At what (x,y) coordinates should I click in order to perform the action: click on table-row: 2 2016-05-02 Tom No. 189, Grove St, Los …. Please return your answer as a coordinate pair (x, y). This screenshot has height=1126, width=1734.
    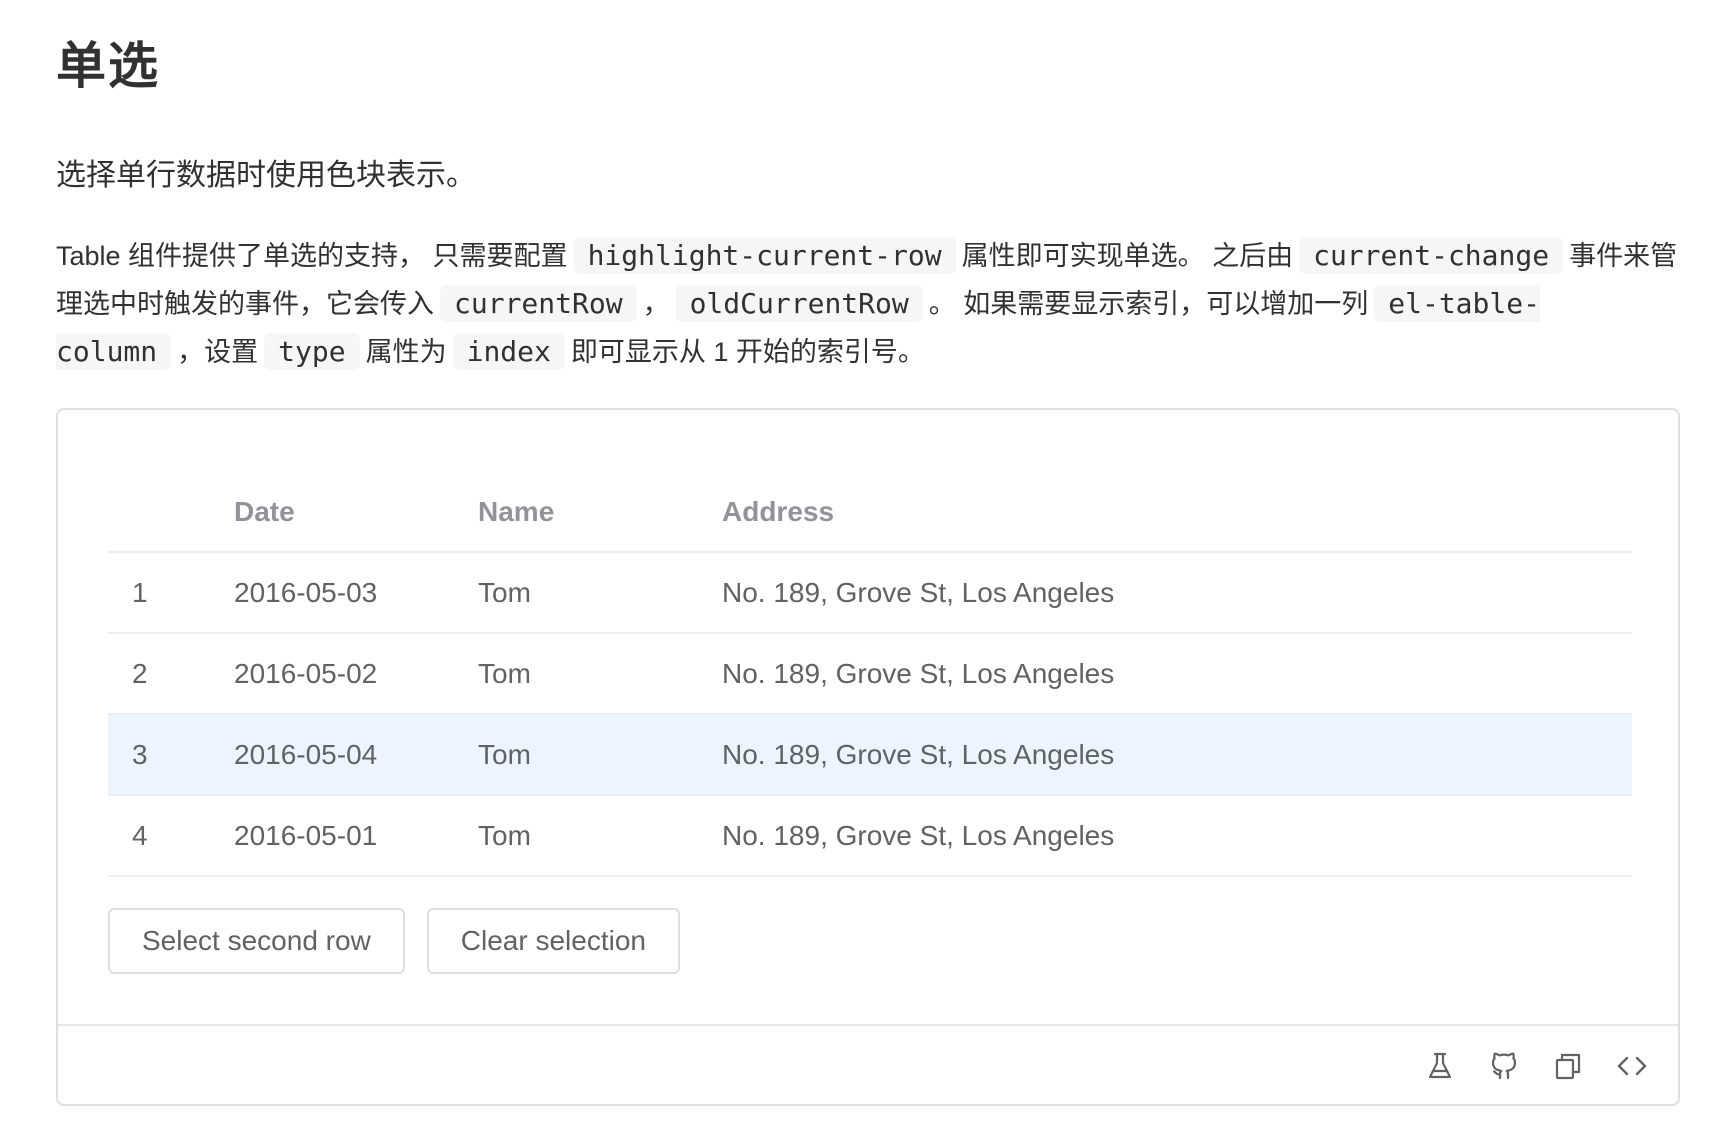
    Looking at the image, I should click on (870, 674).